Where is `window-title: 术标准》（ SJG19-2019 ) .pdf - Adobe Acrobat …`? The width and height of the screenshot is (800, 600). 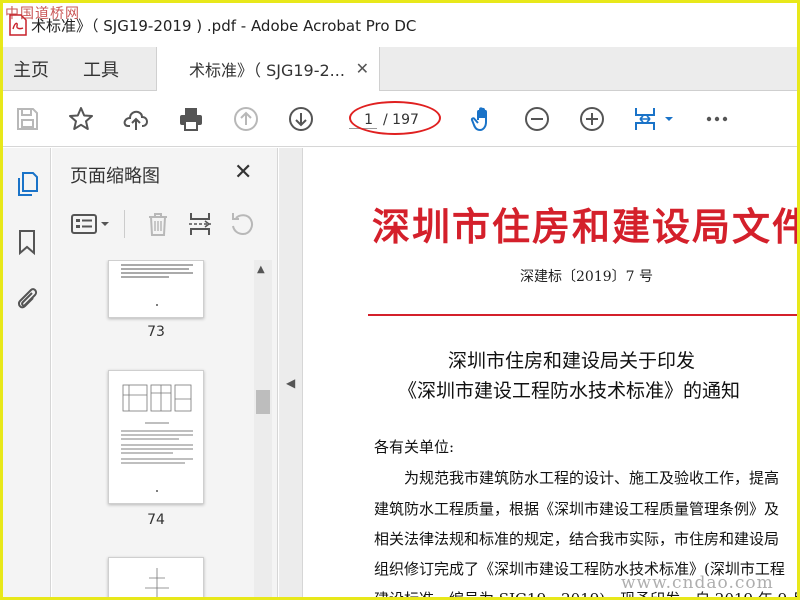
window-title: 术标准》（ SJG19-2019 ) .pdf - Adobe Acrobat … is located at coordinates (224, 25).